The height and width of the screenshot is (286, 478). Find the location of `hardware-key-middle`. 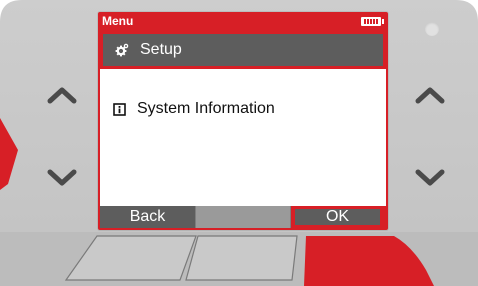

hardware-key-middle is located at coordinates (241, 258).